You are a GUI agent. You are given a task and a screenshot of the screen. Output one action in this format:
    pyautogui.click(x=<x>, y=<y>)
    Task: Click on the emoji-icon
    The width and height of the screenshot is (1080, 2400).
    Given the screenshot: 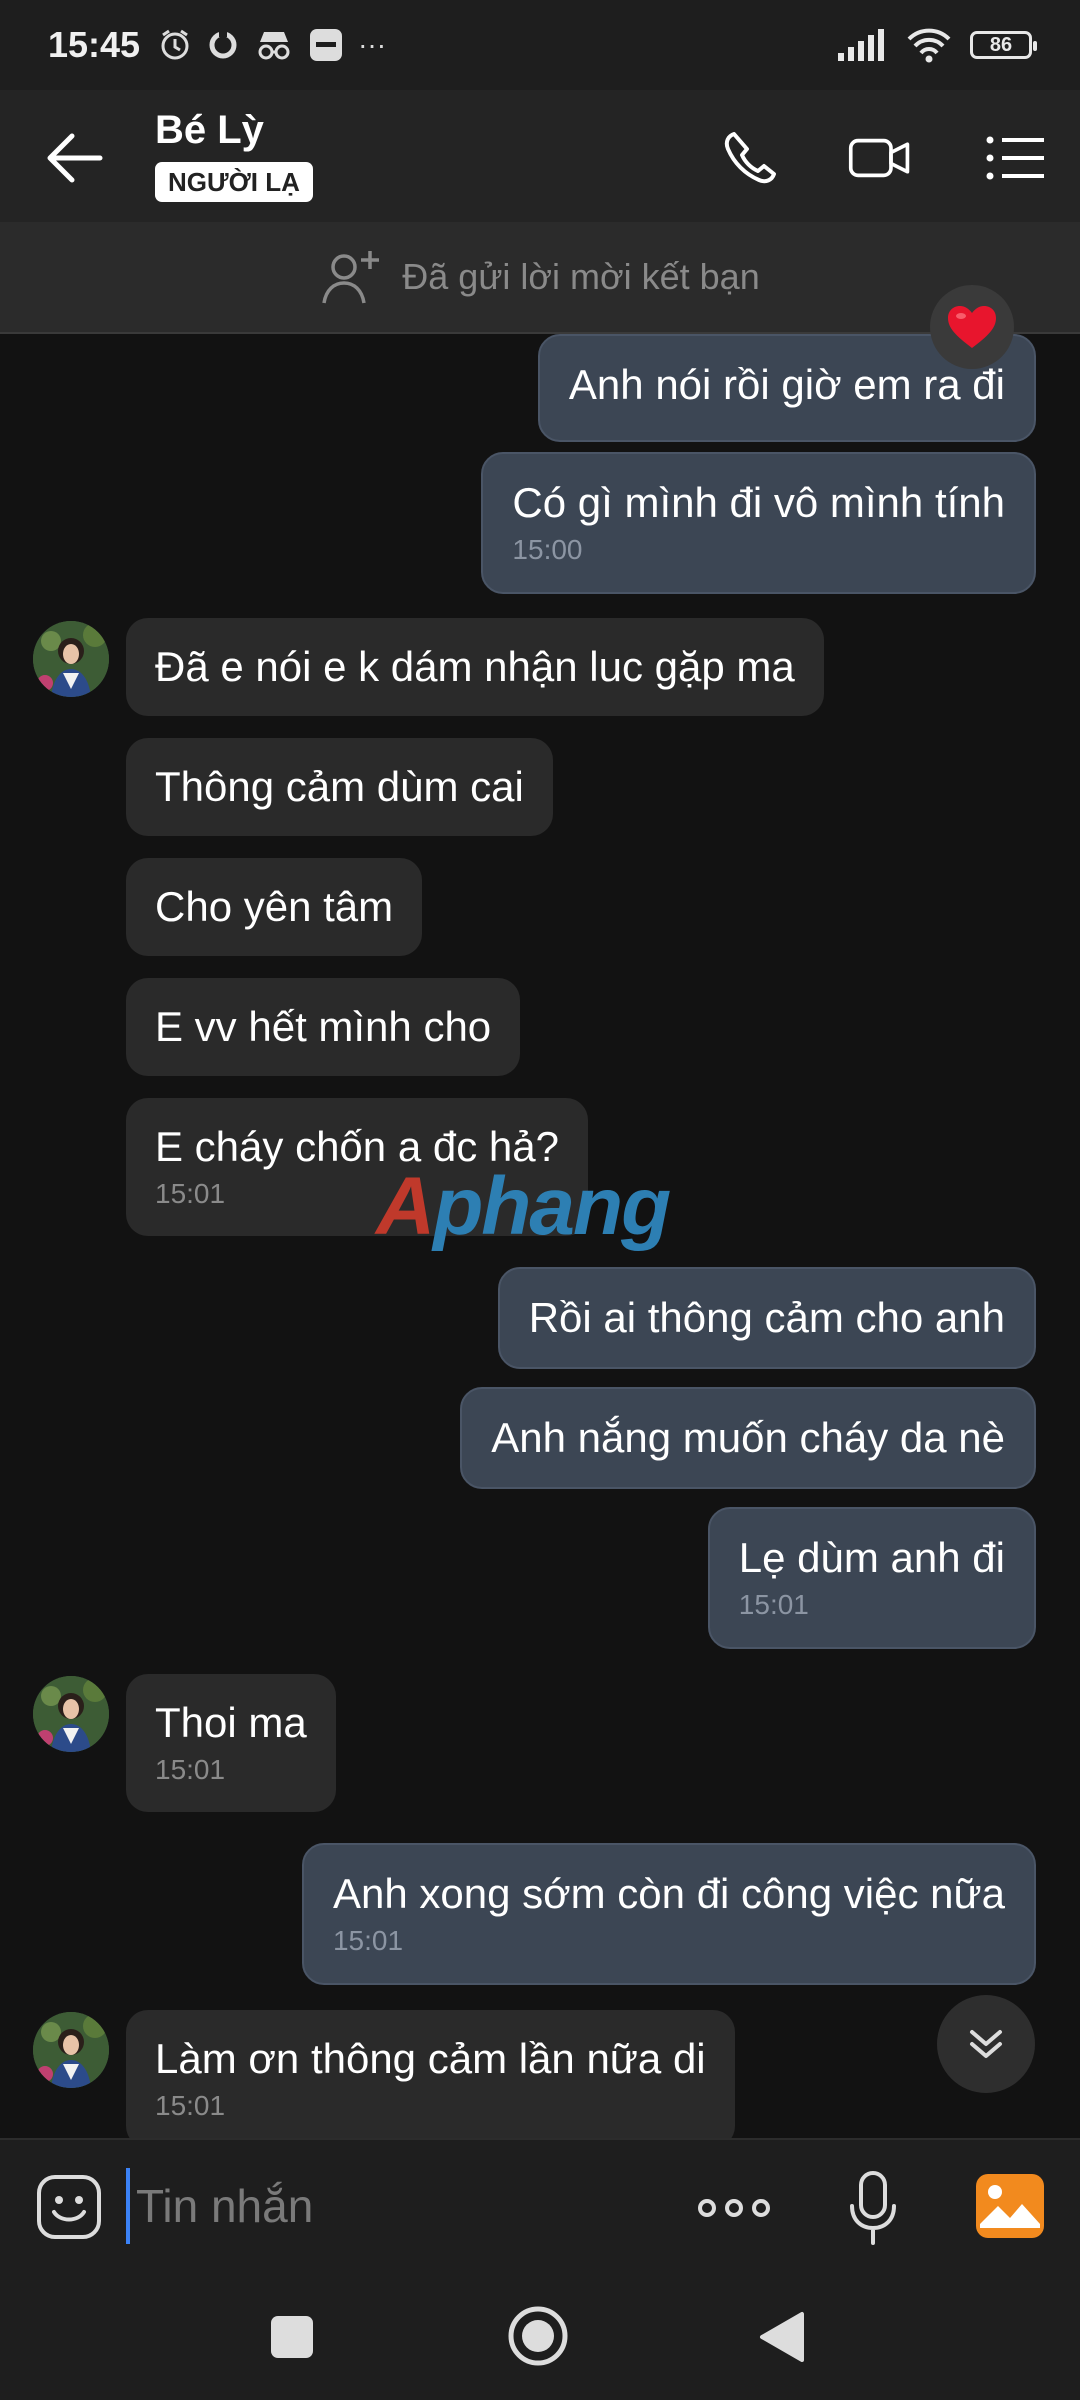 What is the action you would take?
    pyautogui.click(x=69, y=2207)
    